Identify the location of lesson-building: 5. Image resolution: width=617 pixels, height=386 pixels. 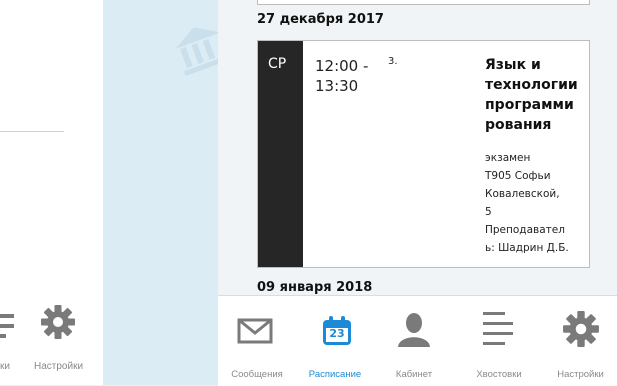
(488, 212).